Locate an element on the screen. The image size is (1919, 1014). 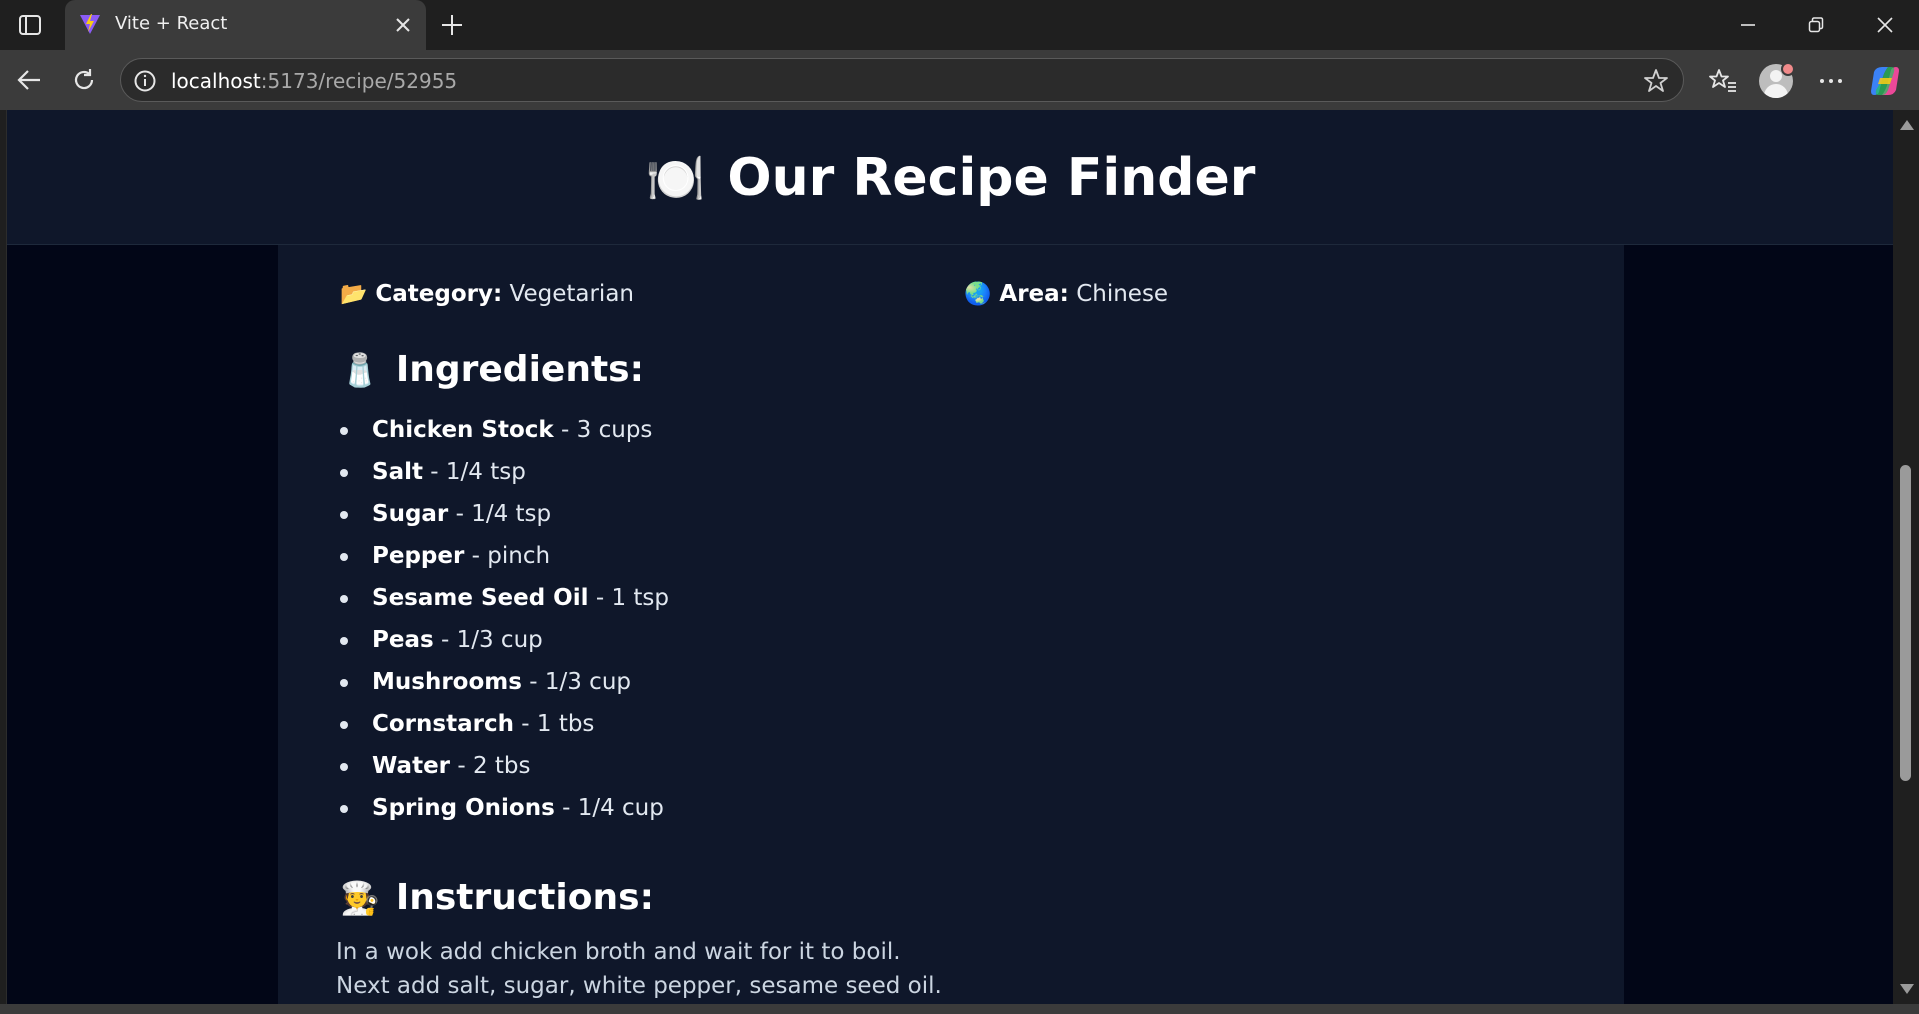
restore-button is located at coordinates (1816, 25).